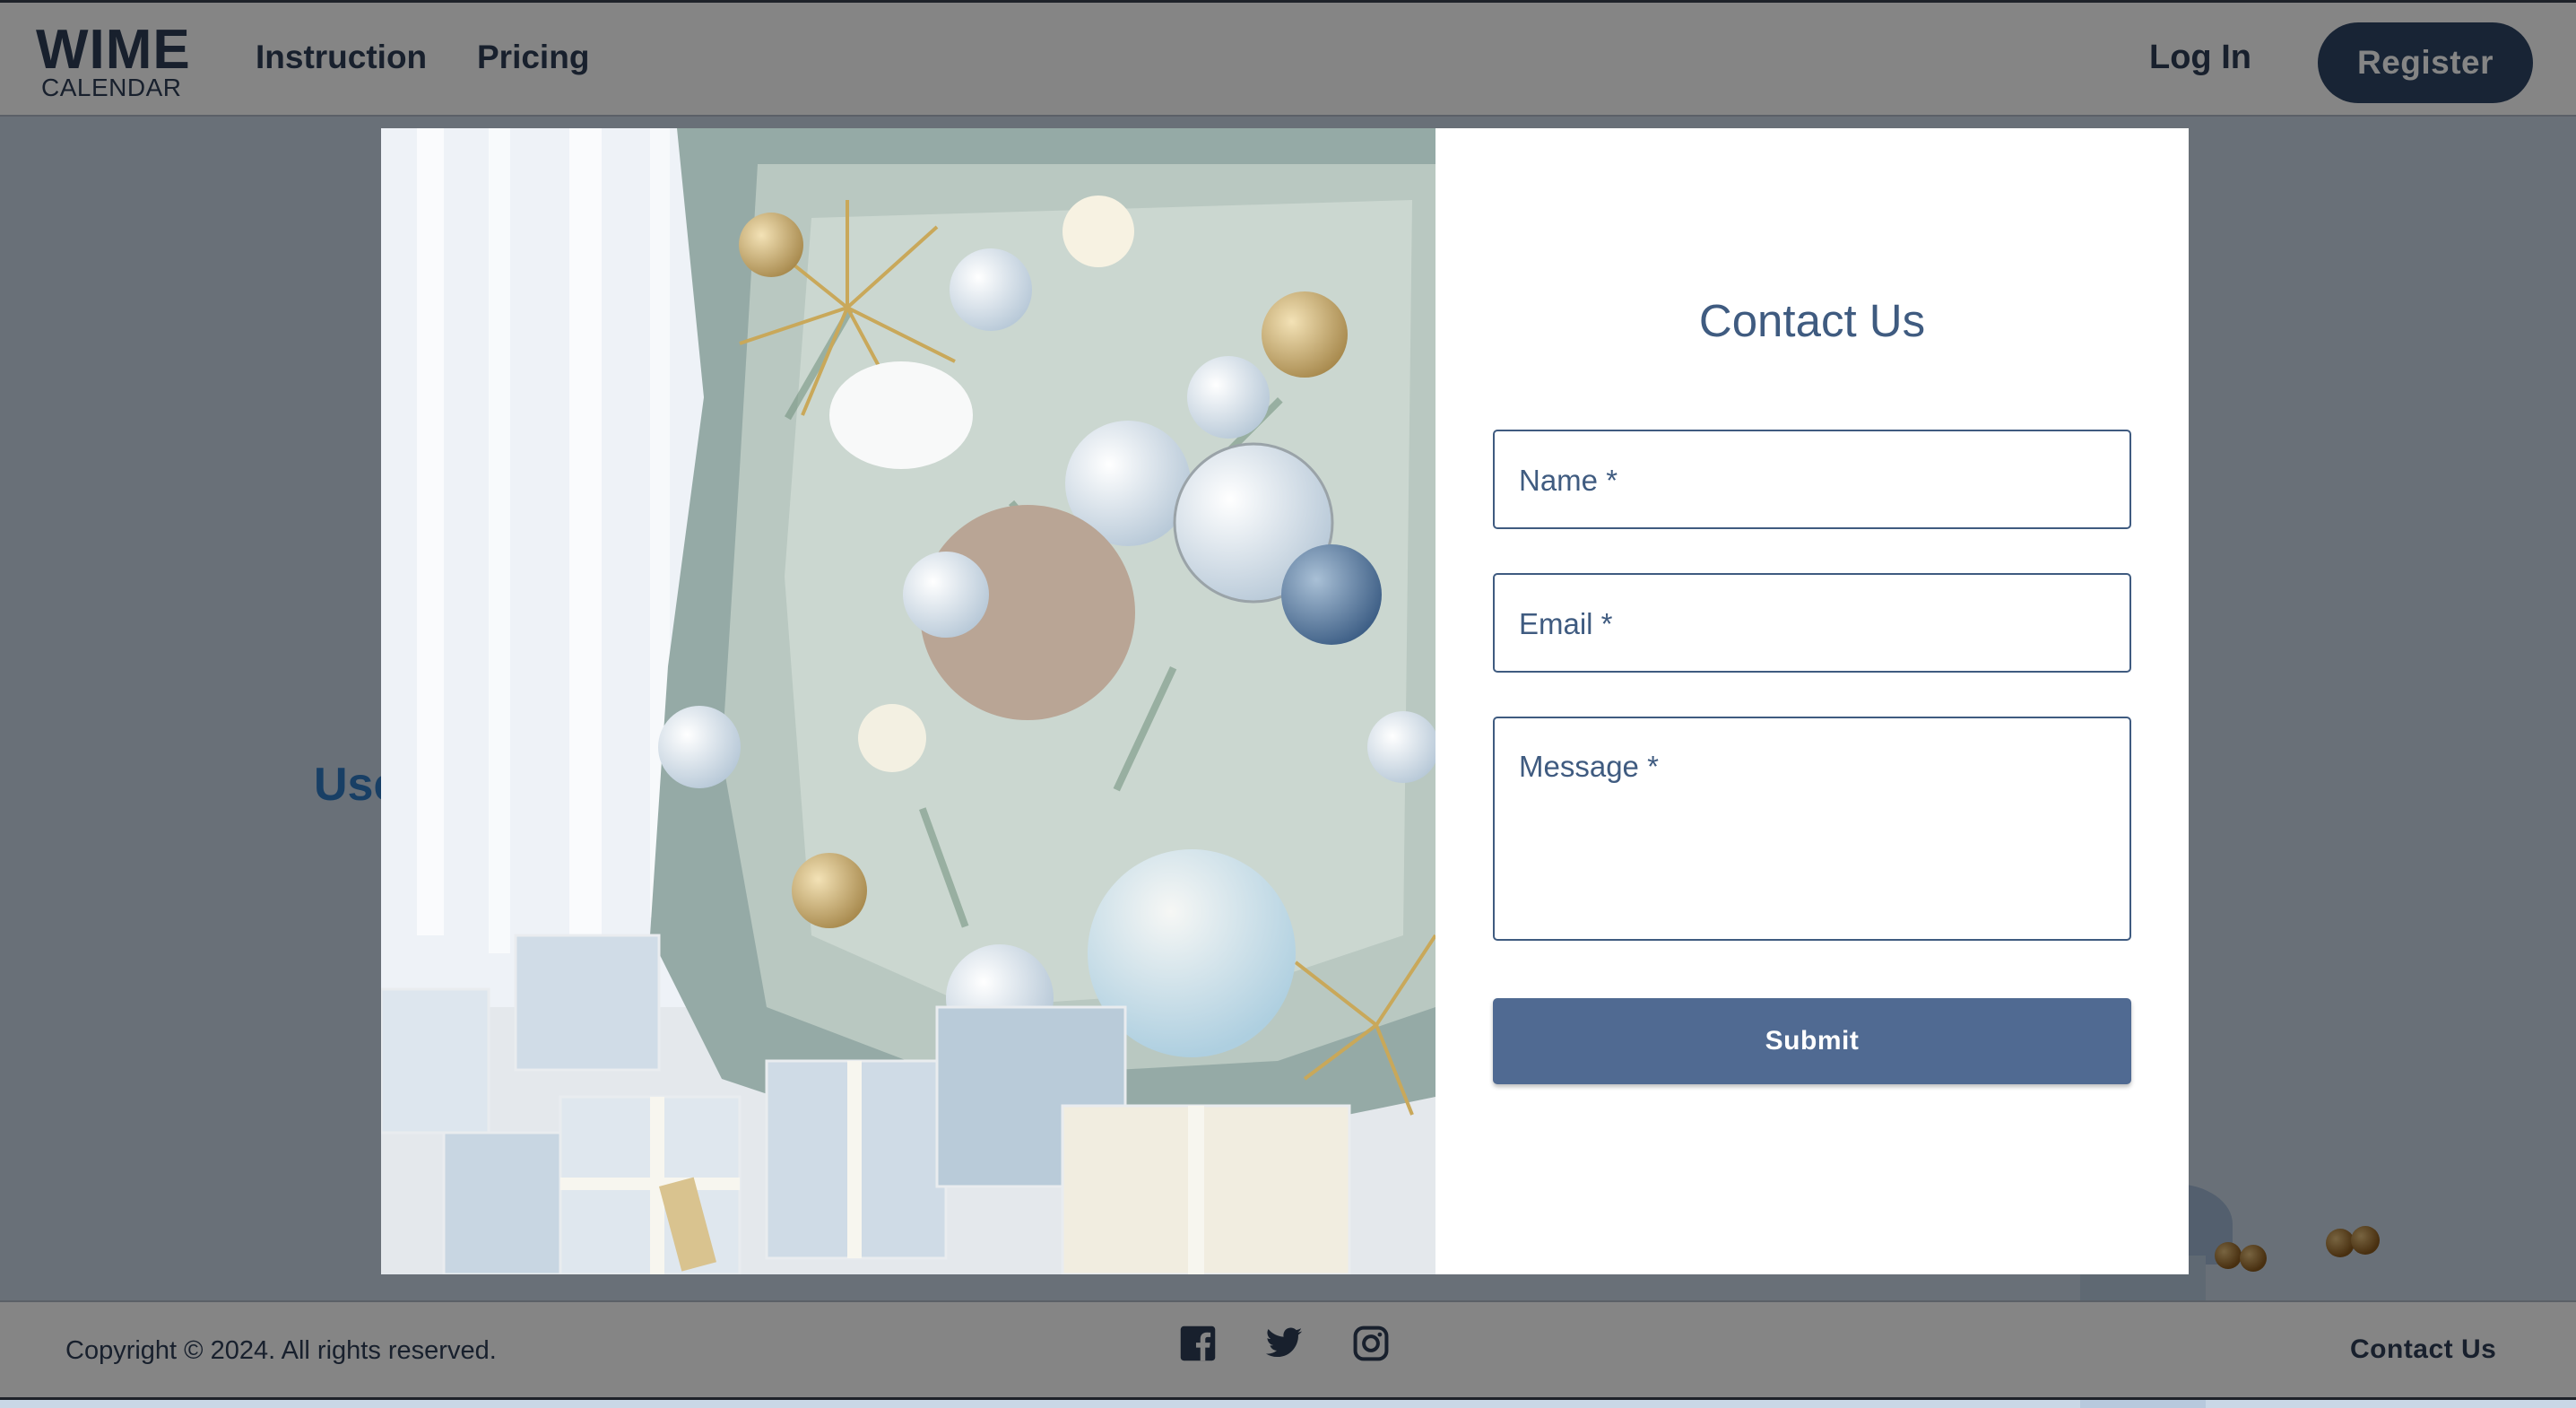 The image size is (2576, 1408). Describe the element at coordinates (1566, 623) in the screenshot. I see `email-field-label: Email *` at that location.